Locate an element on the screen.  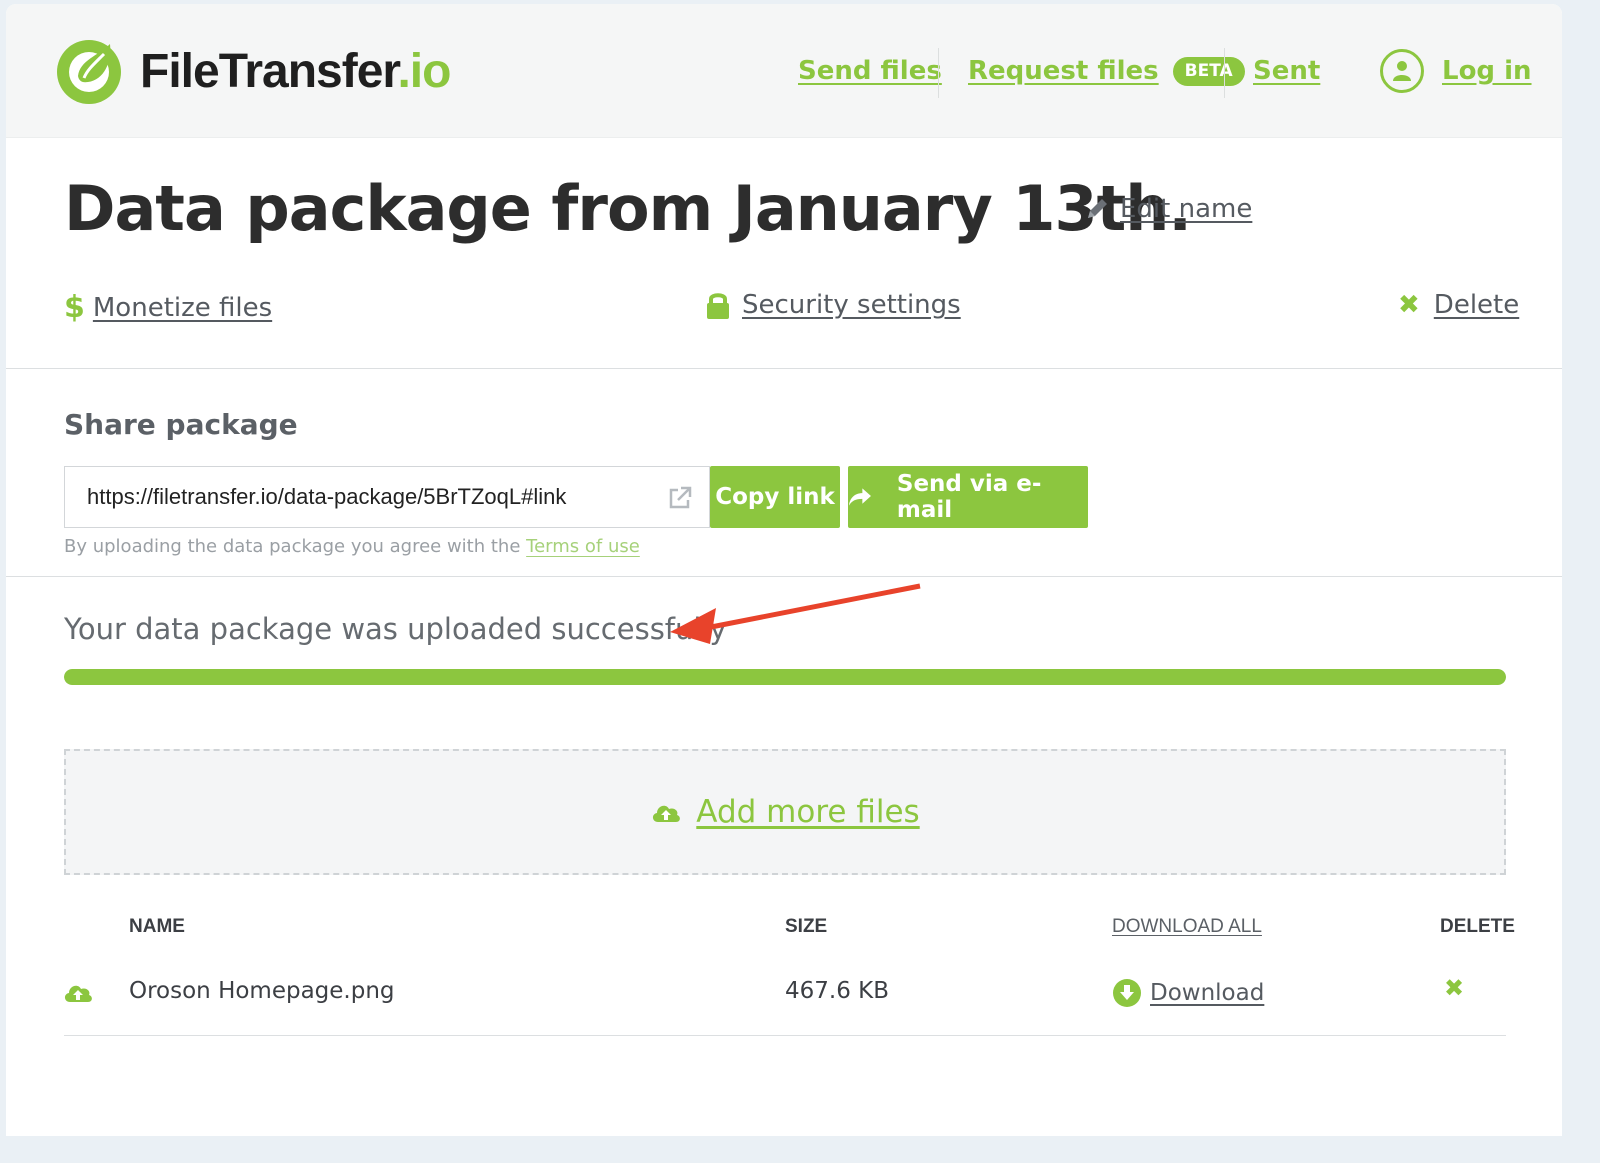
dollar-icon: $ is located at coordinates (74, 307).